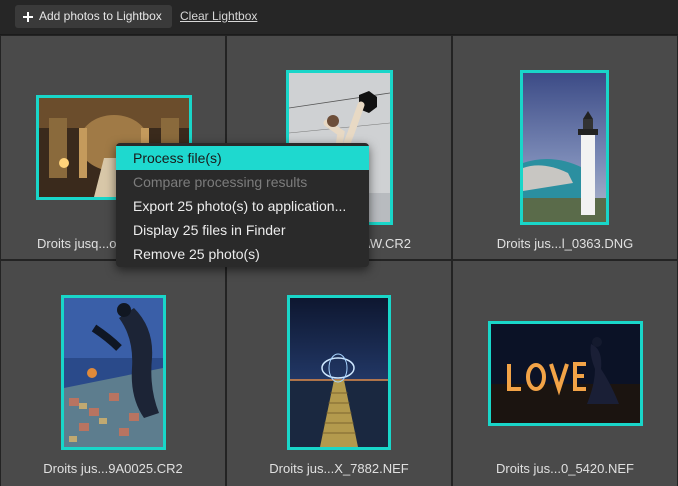 The width and height of the screenshot is (678, 486). I want to click on add-photos-label: Add photos to Lightbox, so click(100, 16).